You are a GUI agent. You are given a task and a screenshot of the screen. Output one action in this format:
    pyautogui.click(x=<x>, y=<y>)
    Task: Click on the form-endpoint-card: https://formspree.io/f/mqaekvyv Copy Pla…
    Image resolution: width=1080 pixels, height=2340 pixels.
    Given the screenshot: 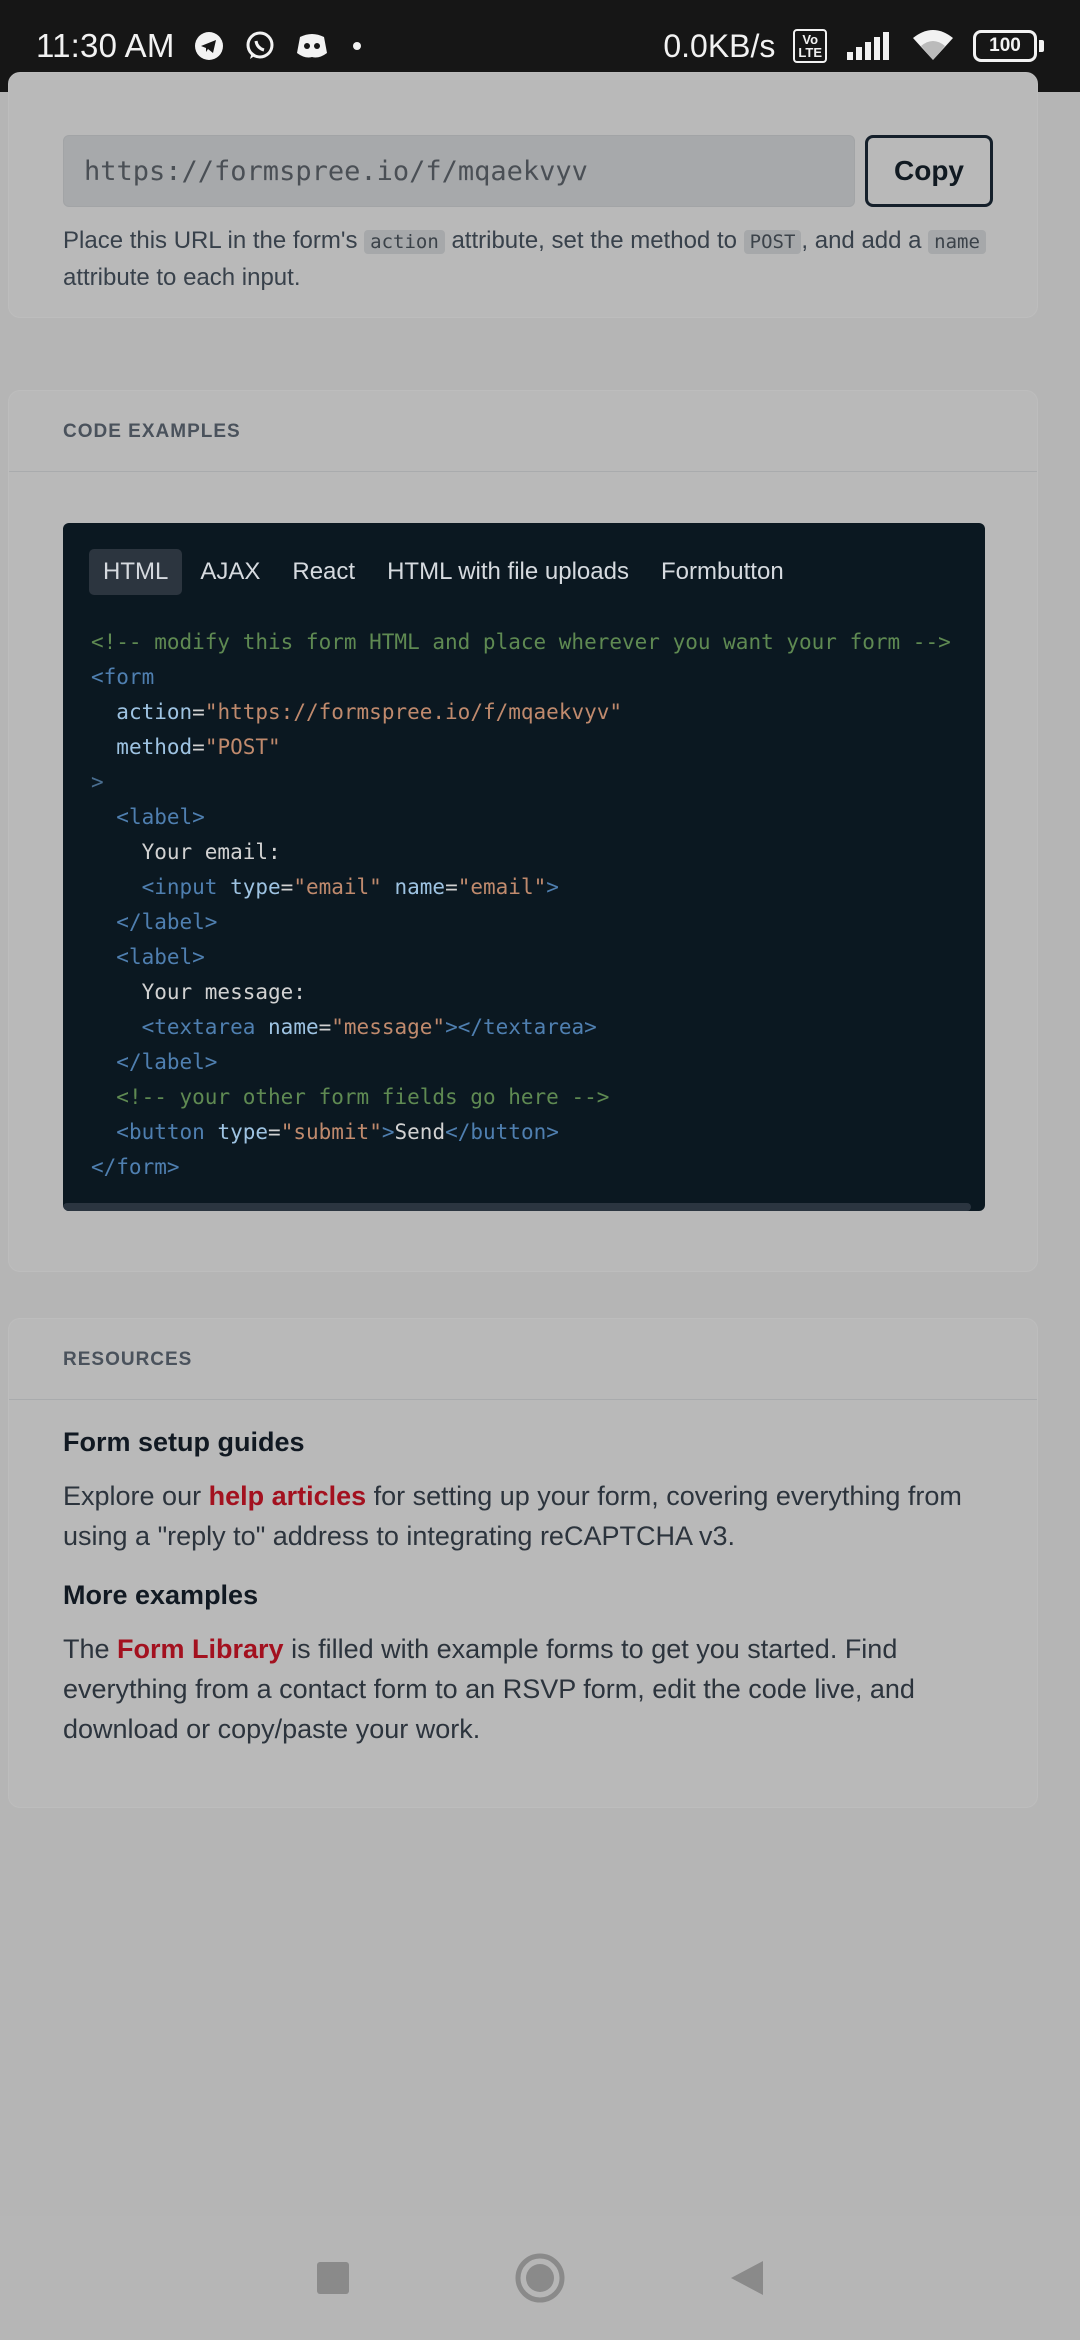 What is the action you would take?
    pyautogui.click(x=523, y=195)
    